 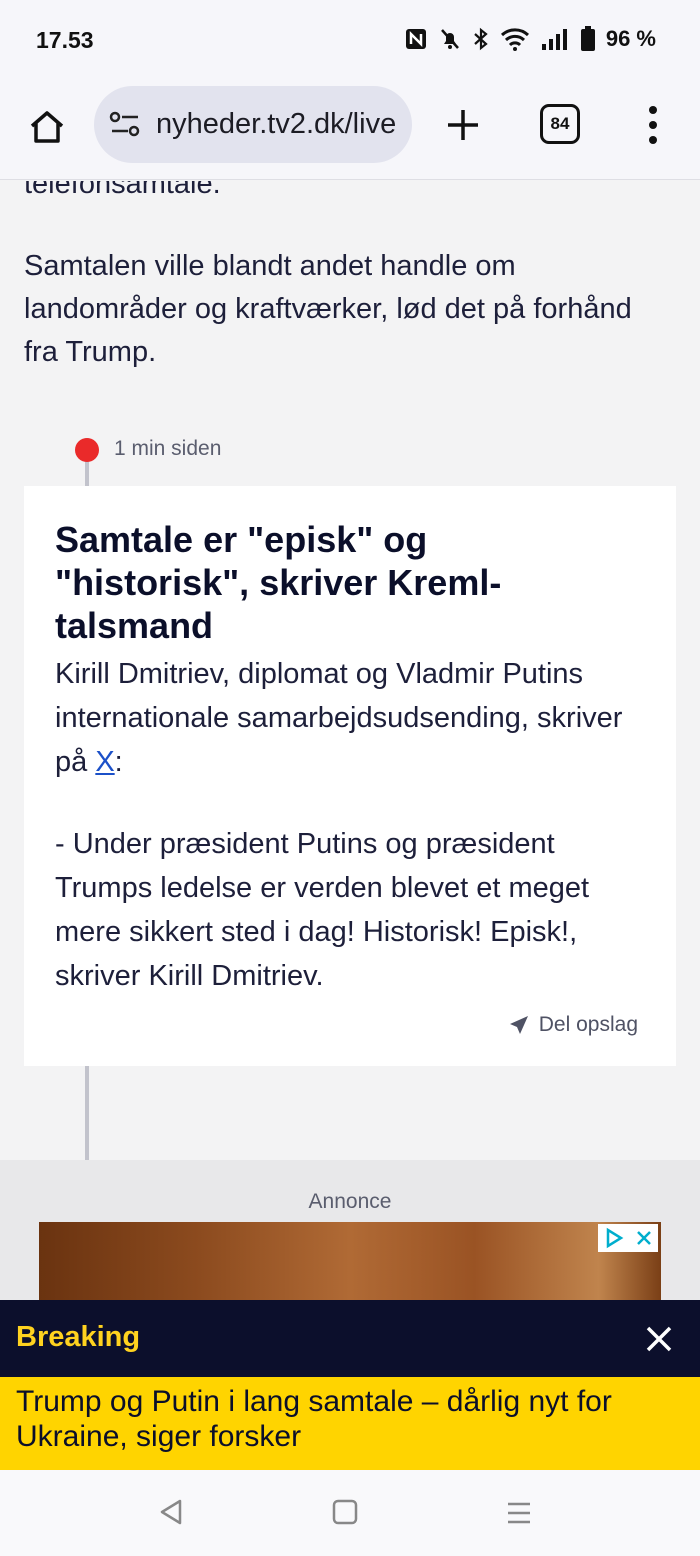 I want to click on post-intro-colon: :, so click(x=118, y=762).